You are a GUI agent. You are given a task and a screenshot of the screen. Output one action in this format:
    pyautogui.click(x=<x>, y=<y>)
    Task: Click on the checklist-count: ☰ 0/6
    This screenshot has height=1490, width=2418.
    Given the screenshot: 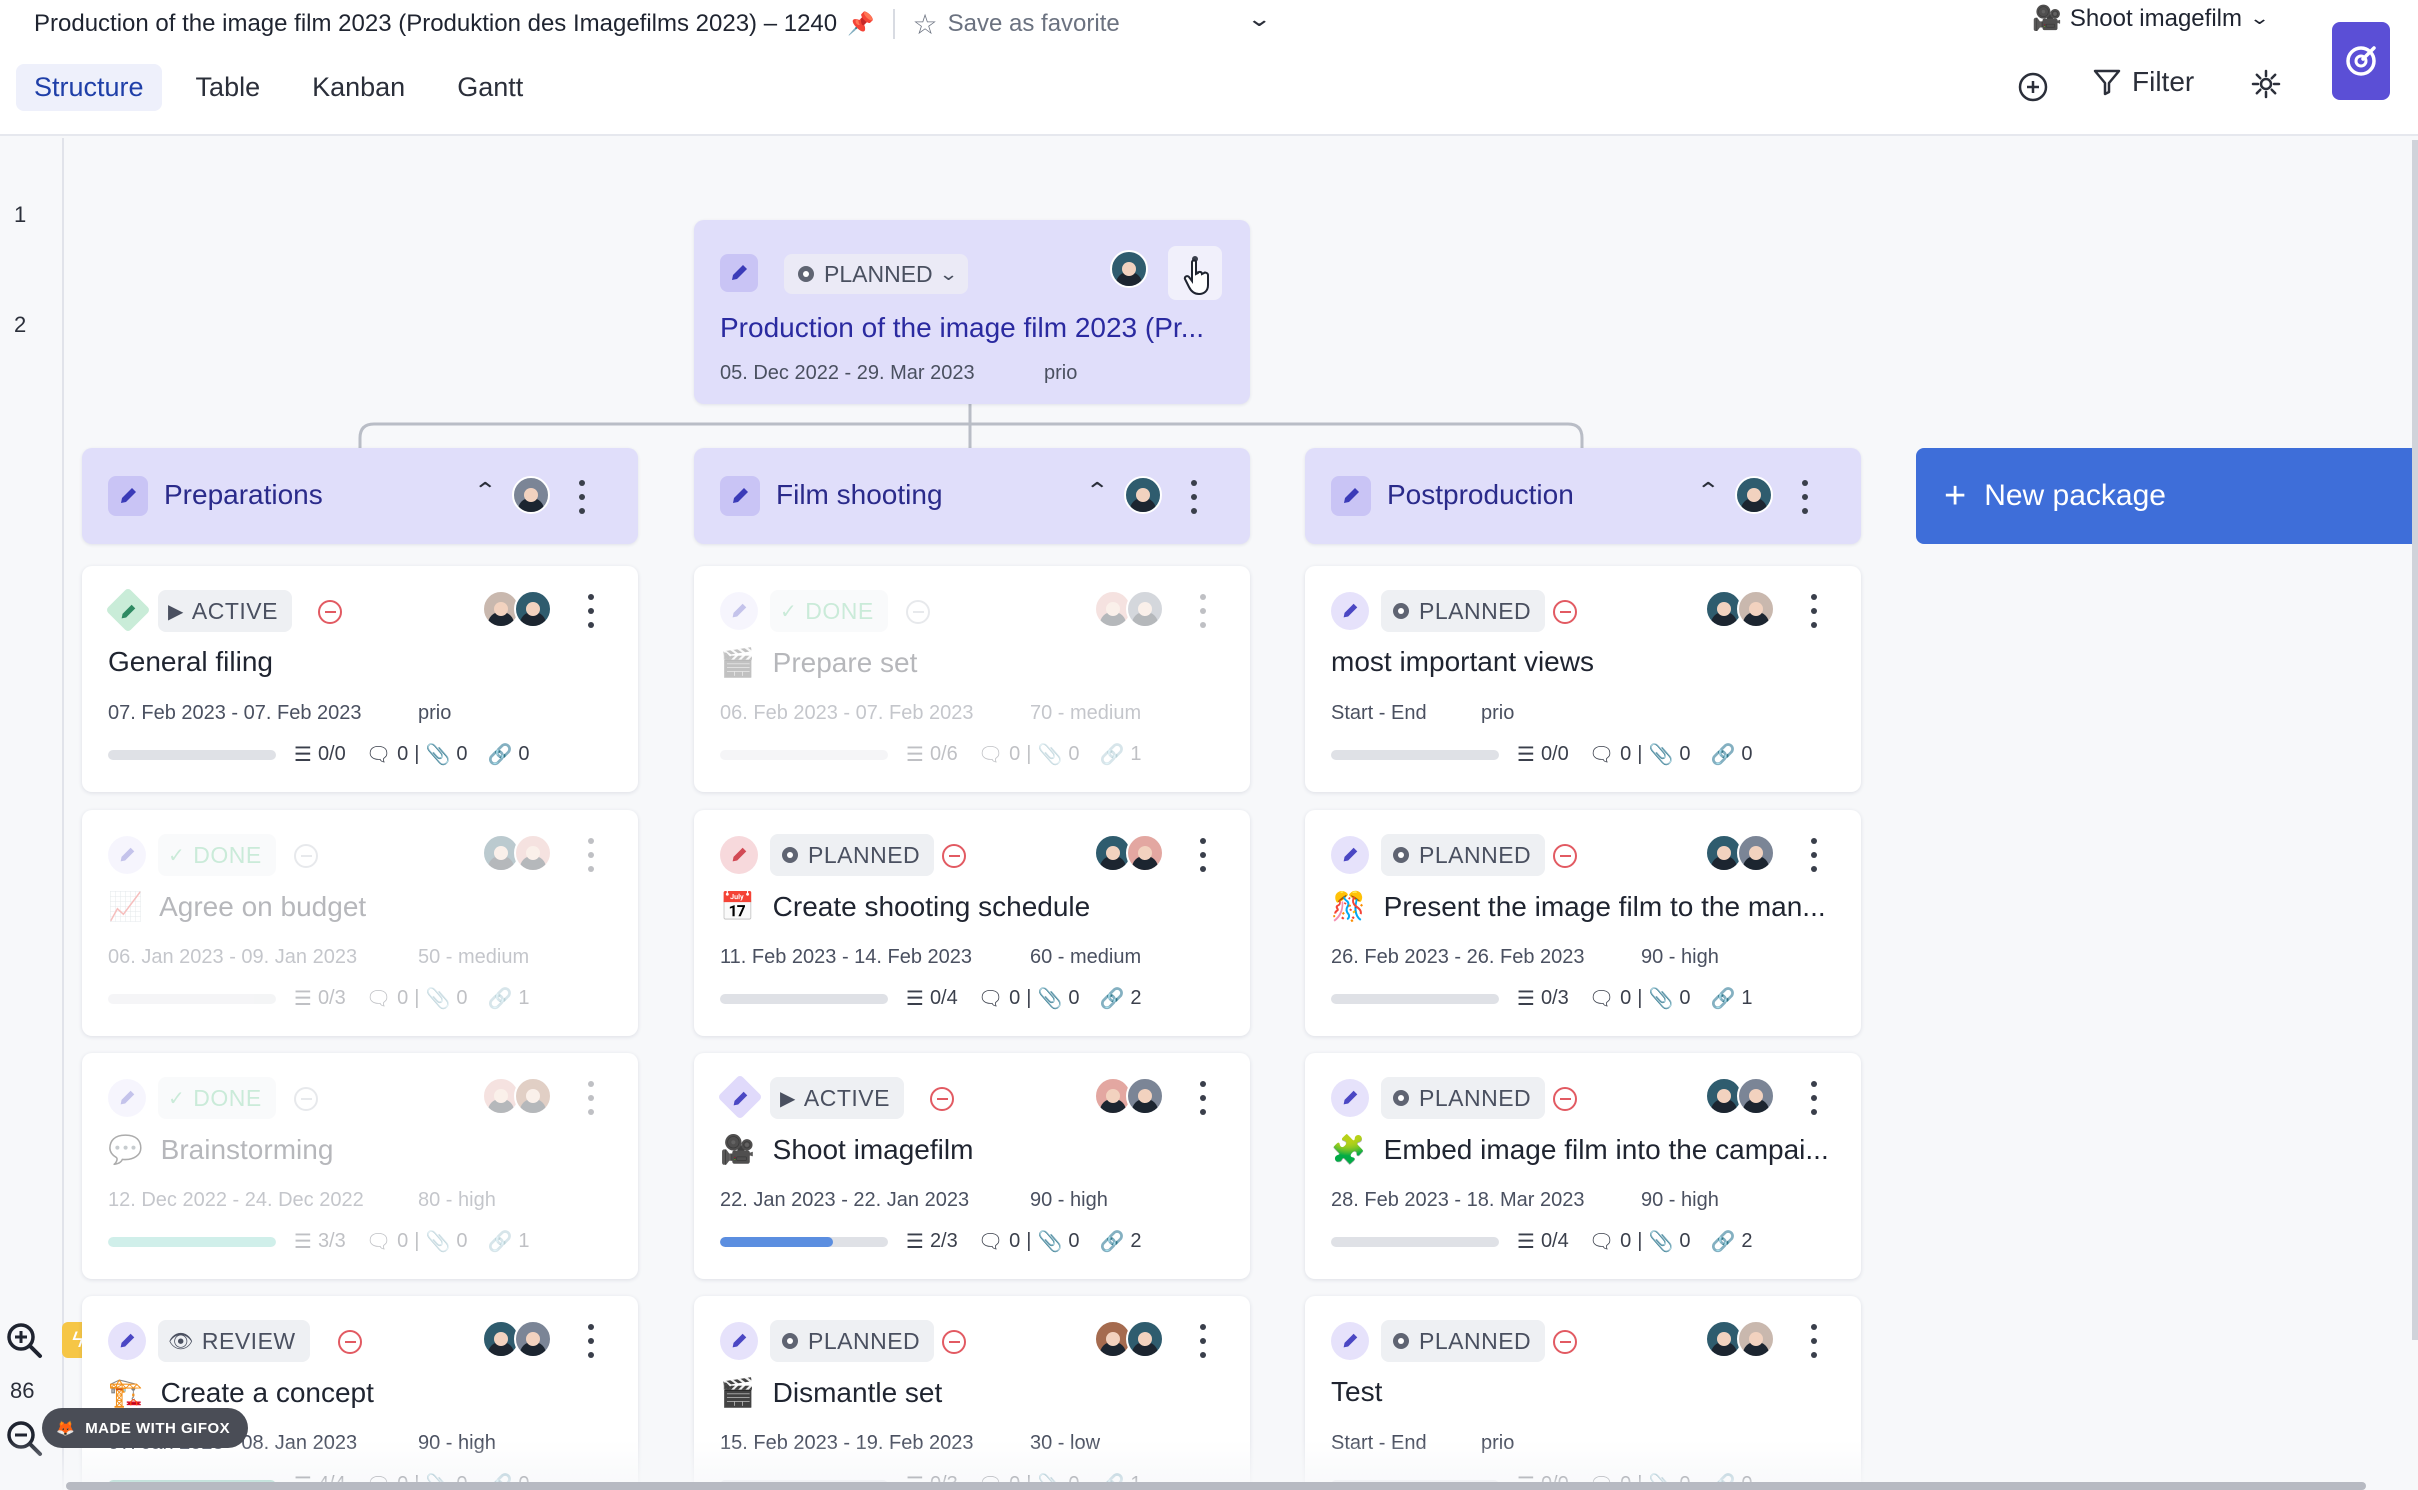 What is the action you would take?
    pyautogui.click(x=932, y=754)
    